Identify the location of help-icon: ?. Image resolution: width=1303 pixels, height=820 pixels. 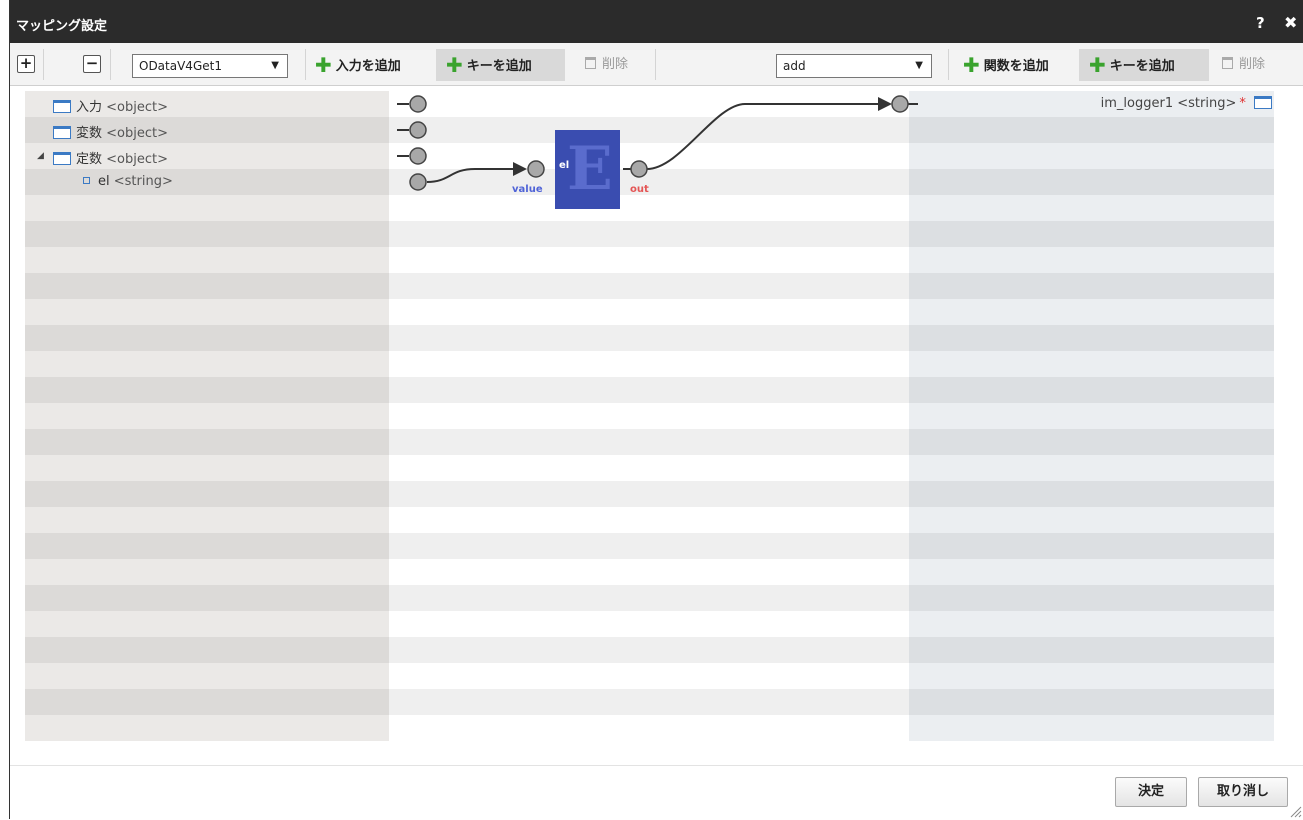
(1260, 23).